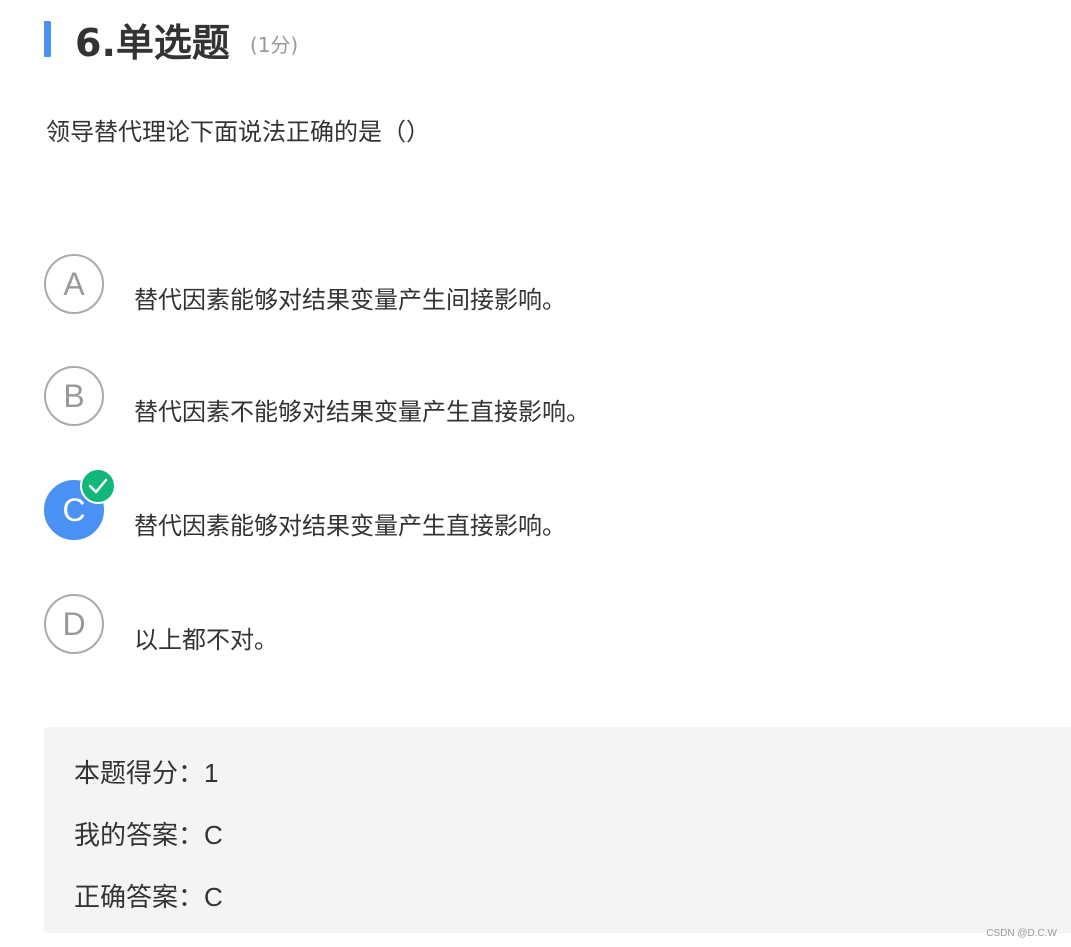 Image resolution: width=1071 pixels, height=947 pixels. Describe the element at coordinates (274, 44) in the screenshot. I see `question-score: (1分)` at that location.